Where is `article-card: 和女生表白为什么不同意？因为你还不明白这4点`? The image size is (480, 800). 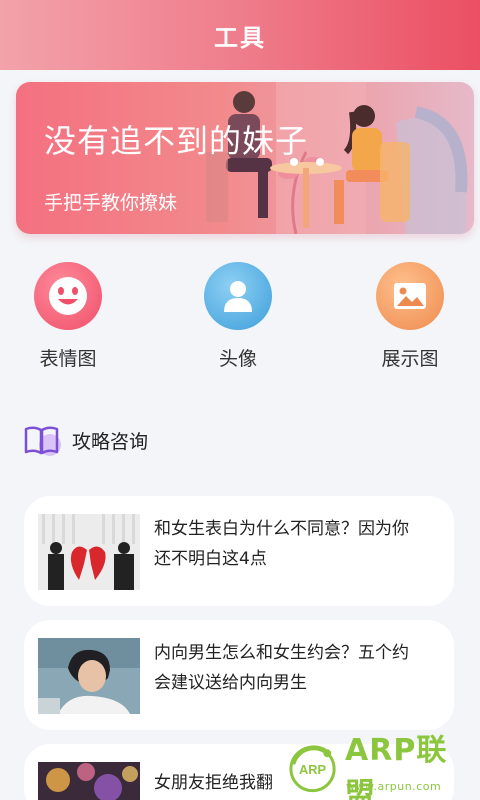 article-card: 和女生表白为什么不同意？因为你还不明白这4点 is located at coordinates (239, 551).